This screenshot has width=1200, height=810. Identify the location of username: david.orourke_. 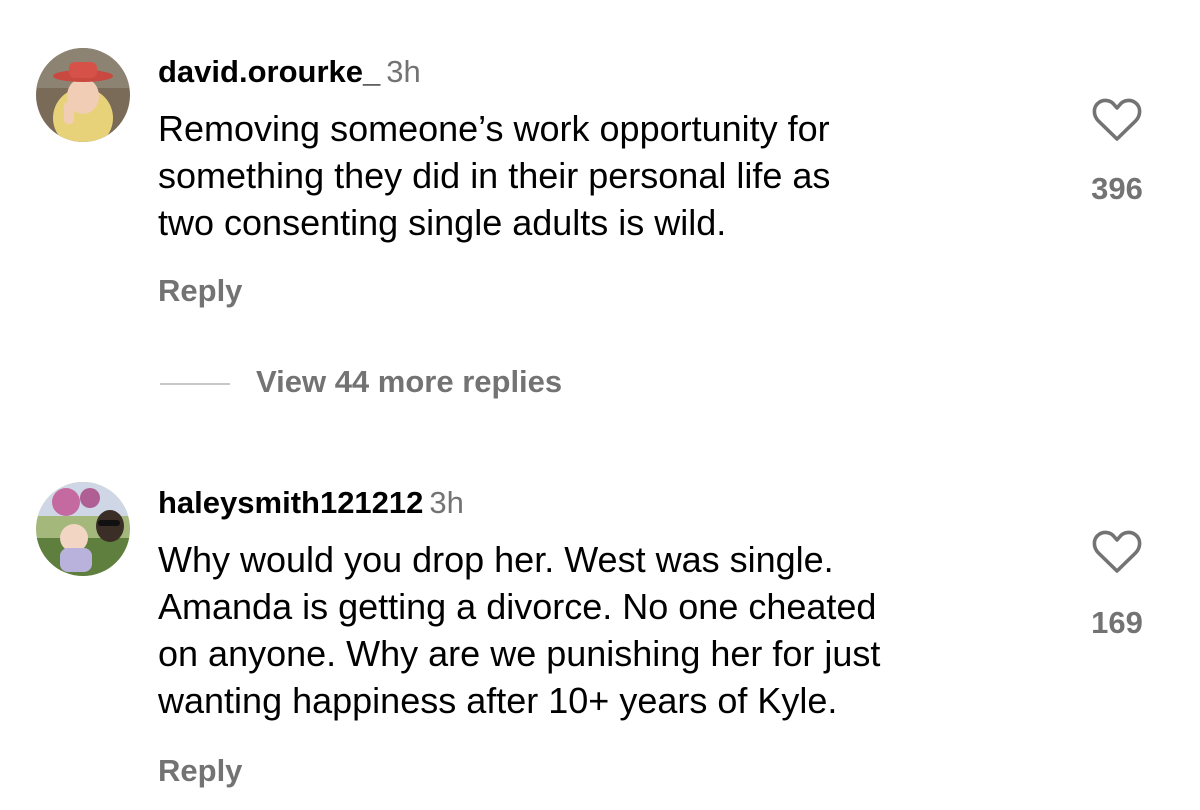
(269, 71).